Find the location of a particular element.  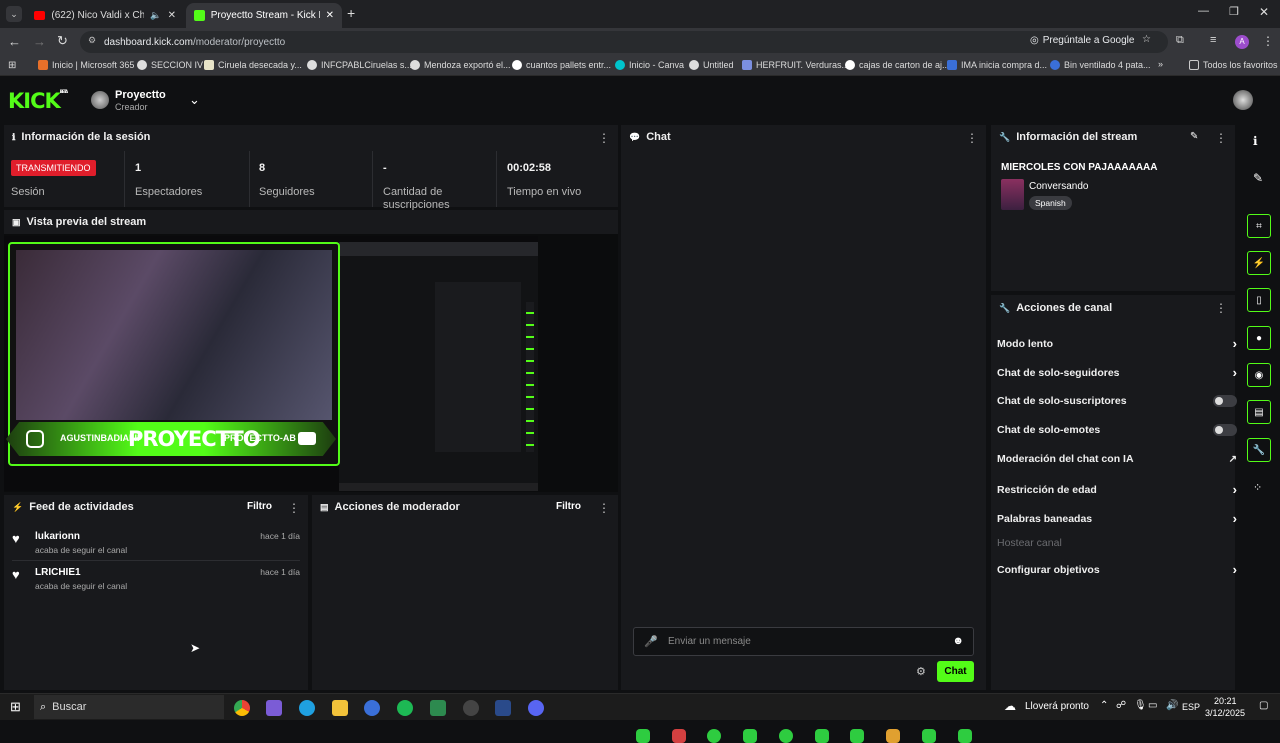

media-icon: ≡ is located at coordinates (1213, 40).